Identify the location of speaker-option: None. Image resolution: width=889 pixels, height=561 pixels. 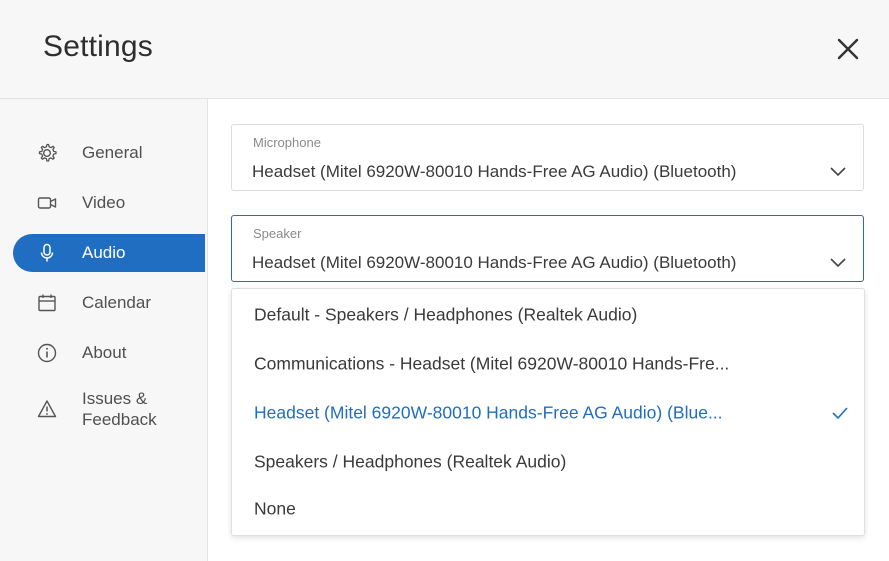
(548, 509).